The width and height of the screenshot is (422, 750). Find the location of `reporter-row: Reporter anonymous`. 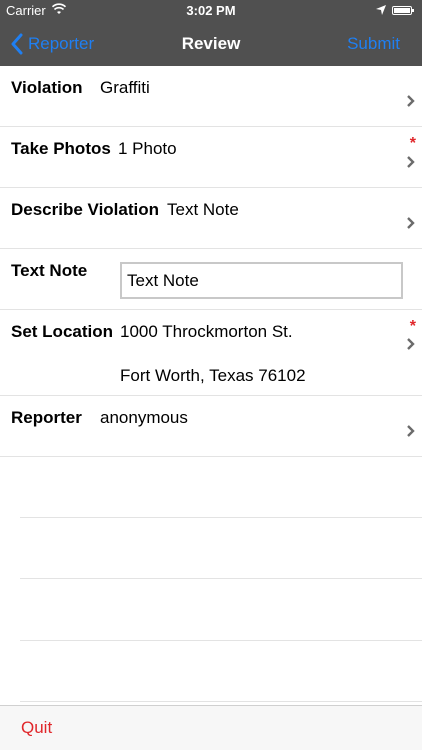

reporter-row: Reporter anonymous is located at coordinates (211, 426).